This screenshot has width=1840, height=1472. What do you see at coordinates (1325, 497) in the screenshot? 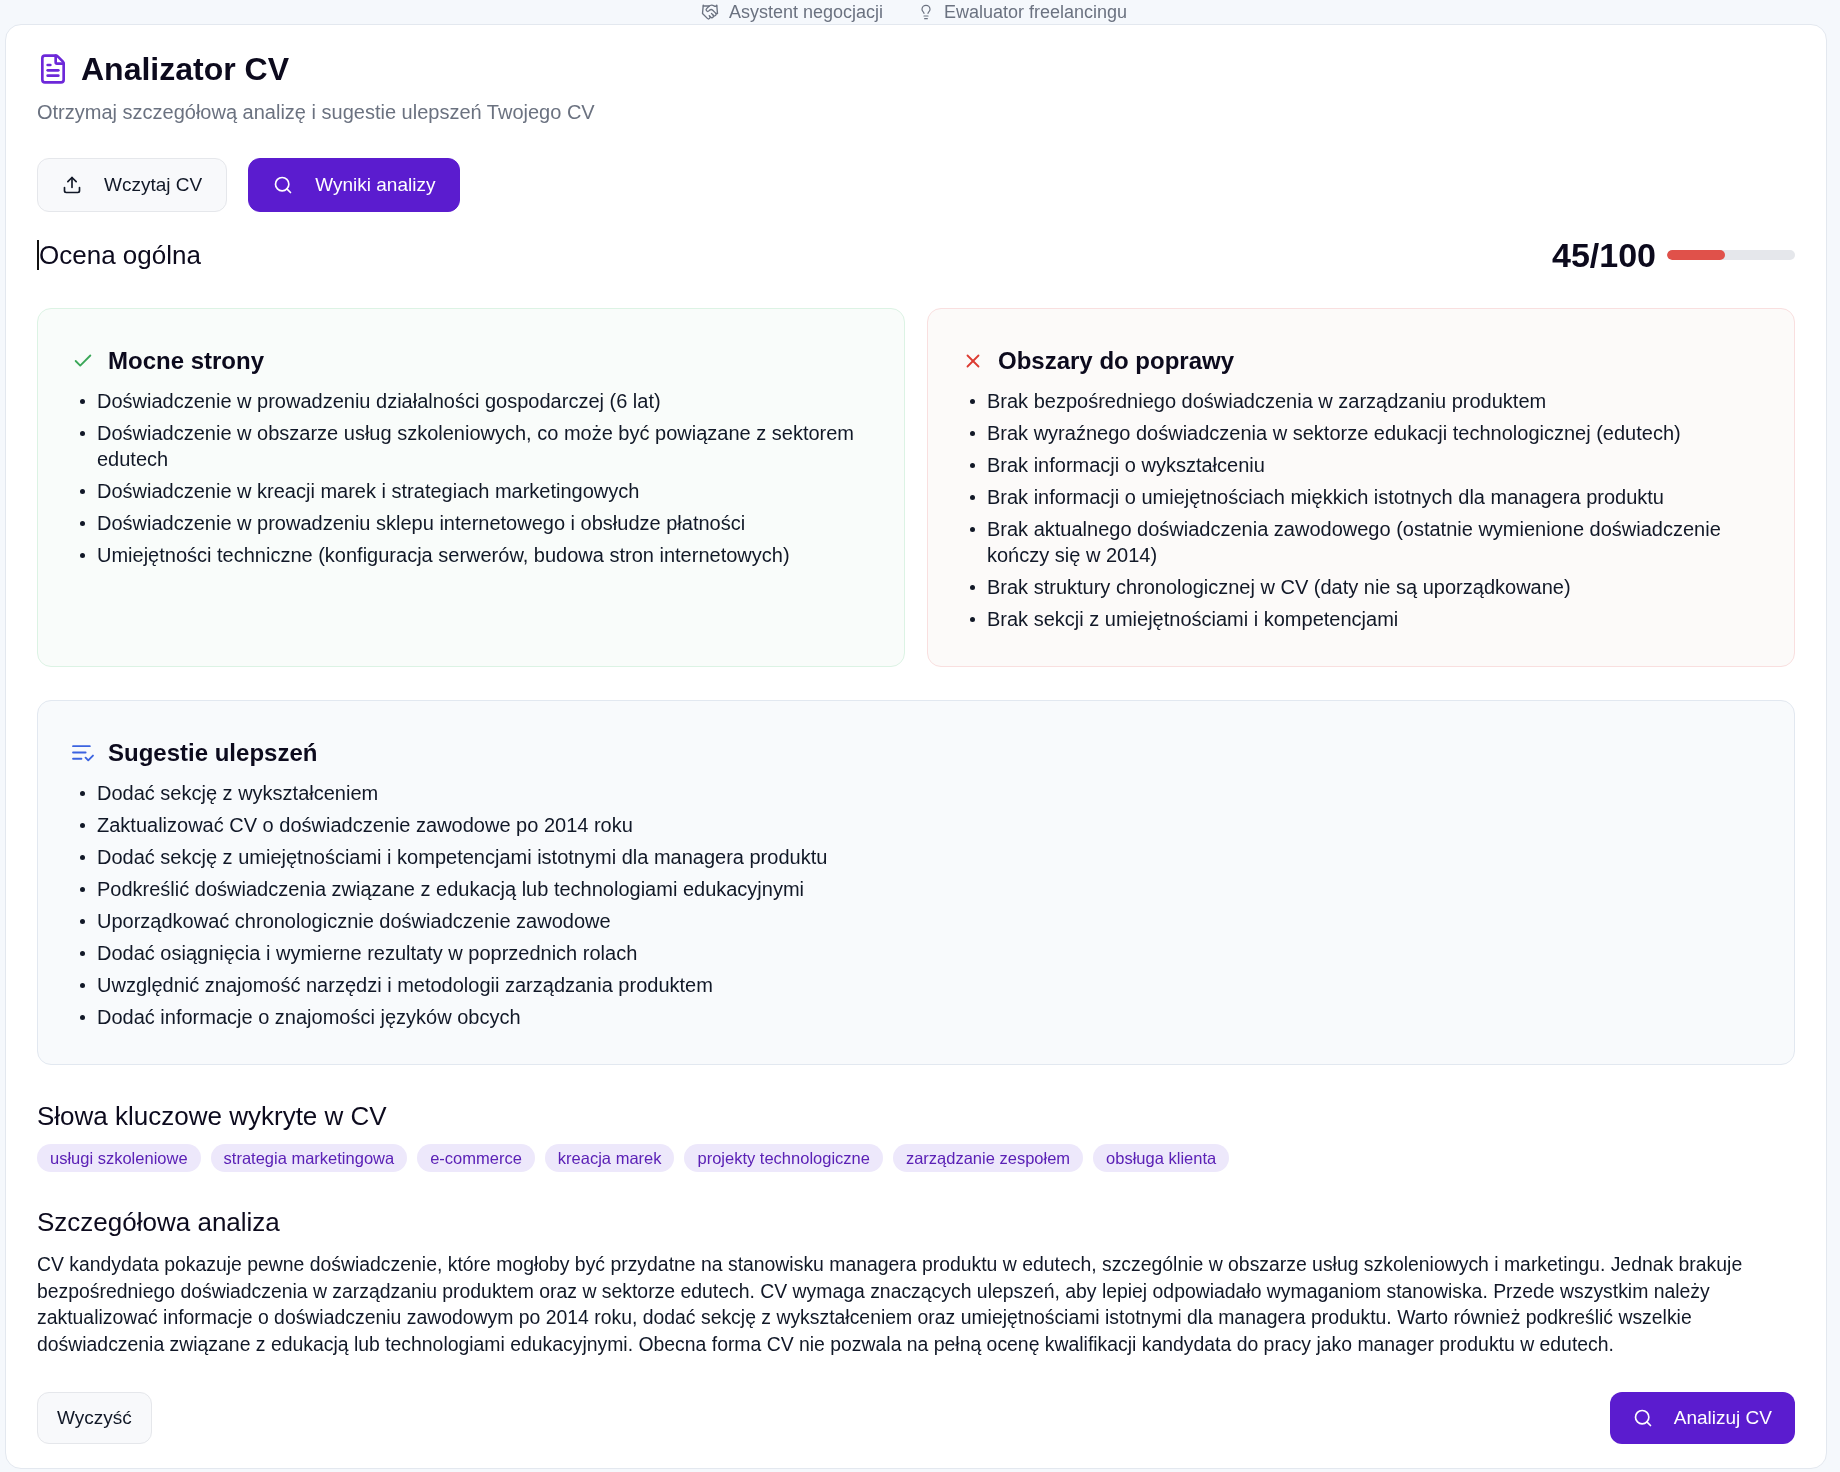
I see `improvement-item: Brak informacji o umiejętnościach miękkich istotnych dla managera produktu` at bounding box center [1325, 497].